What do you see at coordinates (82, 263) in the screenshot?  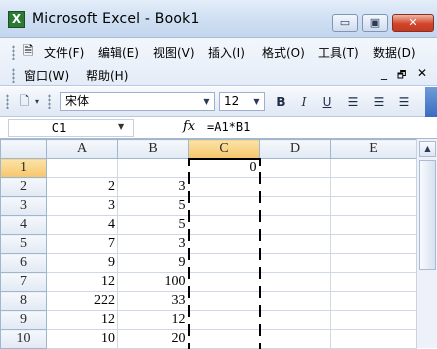 I see `cell-a6: 9` at bounding box center [82, 263].